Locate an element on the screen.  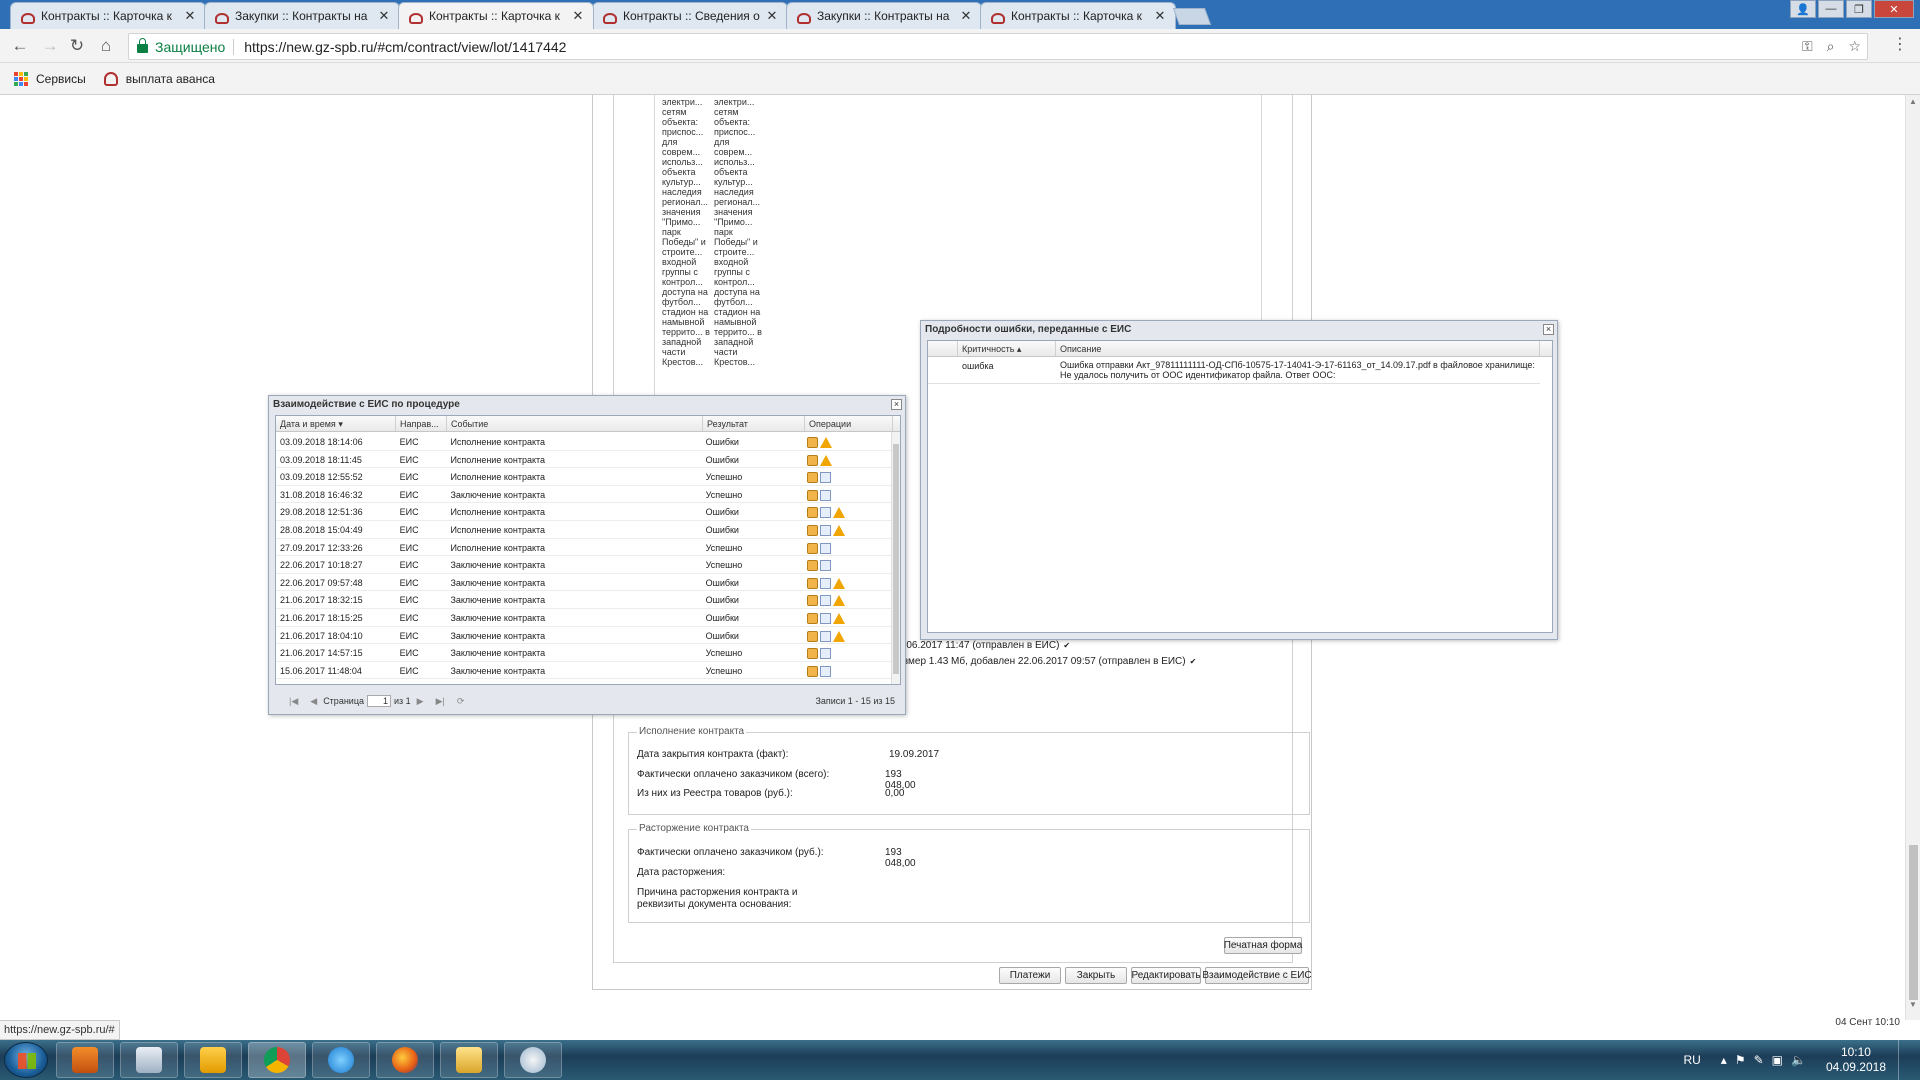
column-header-severity: Критичность ▴ is located at coordinates (1007, 348).